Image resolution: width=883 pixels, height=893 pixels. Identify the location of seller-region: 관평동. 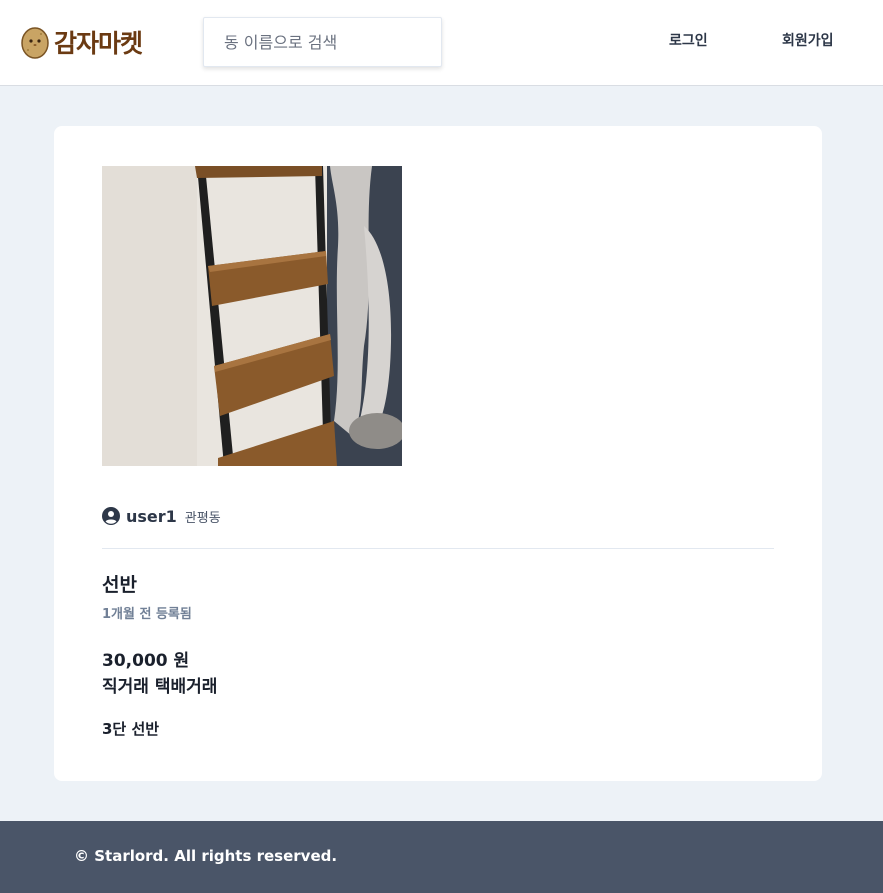
(202, 518).